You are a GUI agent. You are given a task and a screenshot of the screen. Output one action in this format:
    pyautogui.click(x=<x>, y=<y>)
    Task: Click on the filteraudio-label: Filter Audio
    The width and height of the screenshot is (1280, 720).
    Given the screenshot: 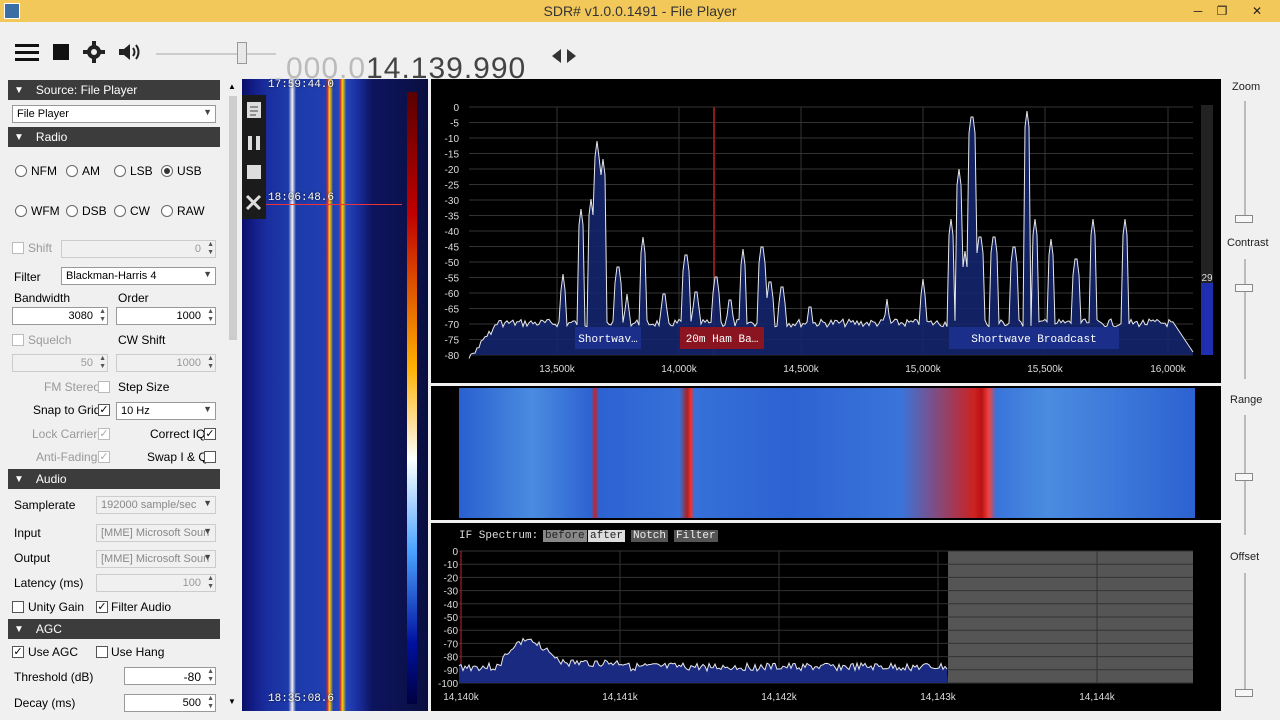 What is the action you would take?
    pyautogui.click(x=141, y=607)
    